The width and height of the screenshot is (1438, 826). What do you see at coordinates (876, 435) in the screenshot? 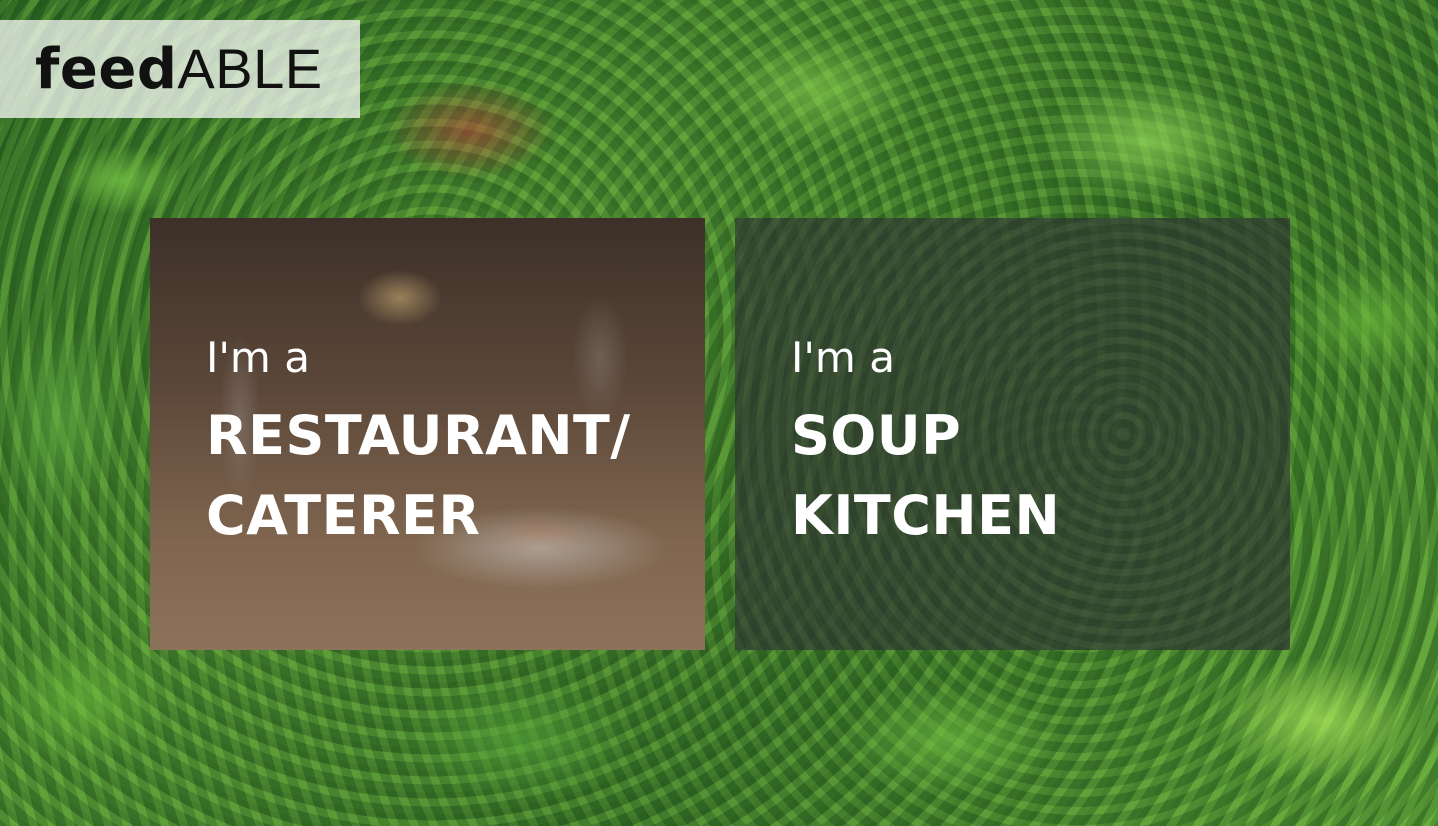
I see `soup-title-line1: SOUP` at bounding box center [876, 435].